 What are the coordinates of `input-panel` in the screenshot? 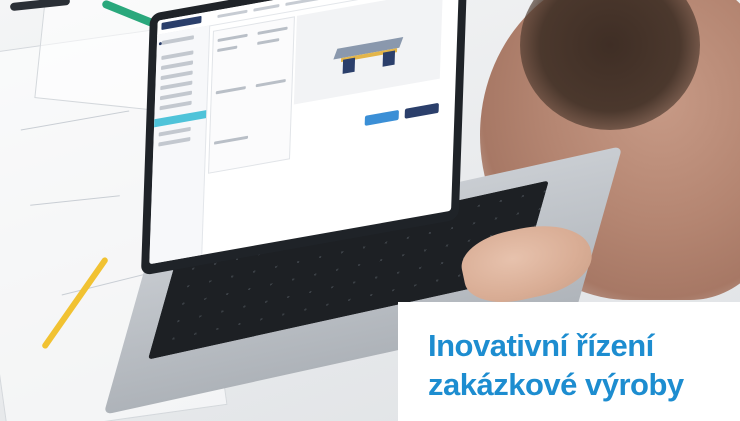 It's located at (251, 95).